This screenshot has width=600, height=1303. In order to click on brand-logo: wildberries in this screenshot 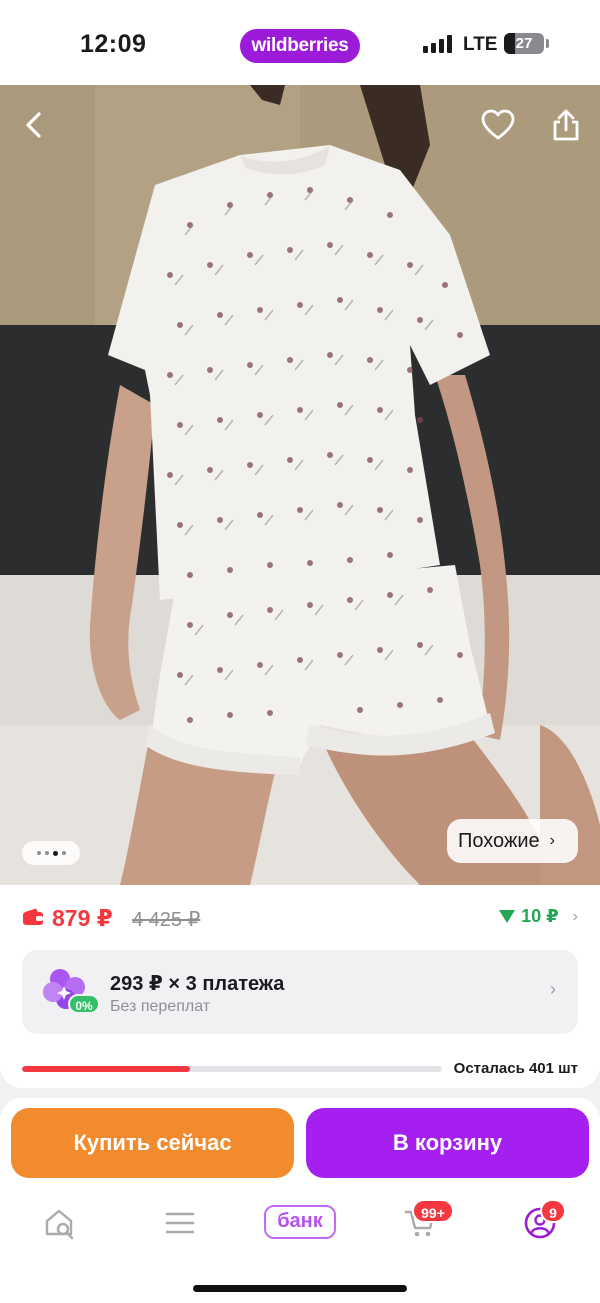, I will do `click(300, 46)`.